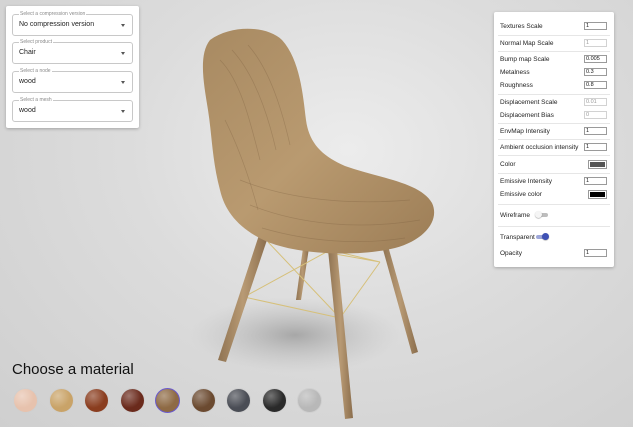 This screenshot has height=427, width=633. What do you see at coordinates (595, 131) in the screenshot?
I see `envmap-intensity-input` at bounding box center [595, 131].